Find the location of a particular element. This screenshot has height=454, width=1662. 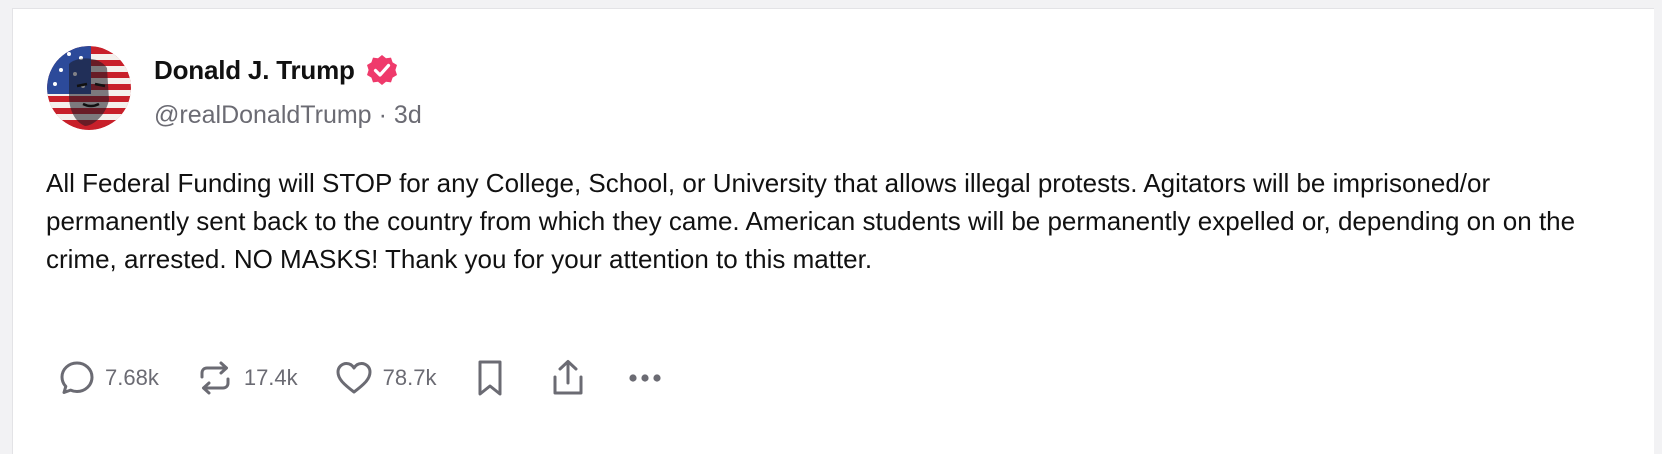

author-display-name: Donald J. Trump is located at coordinates (254, 70).